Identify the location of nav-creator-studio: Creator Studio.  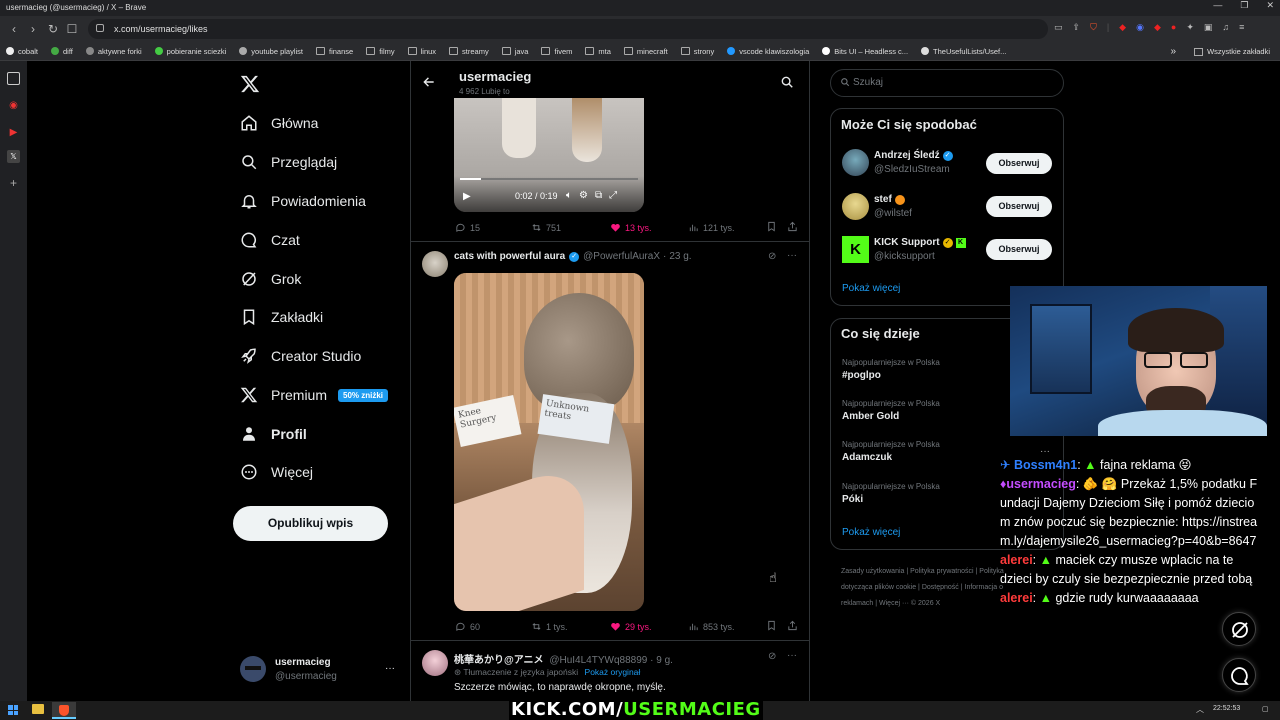
(300, 356).